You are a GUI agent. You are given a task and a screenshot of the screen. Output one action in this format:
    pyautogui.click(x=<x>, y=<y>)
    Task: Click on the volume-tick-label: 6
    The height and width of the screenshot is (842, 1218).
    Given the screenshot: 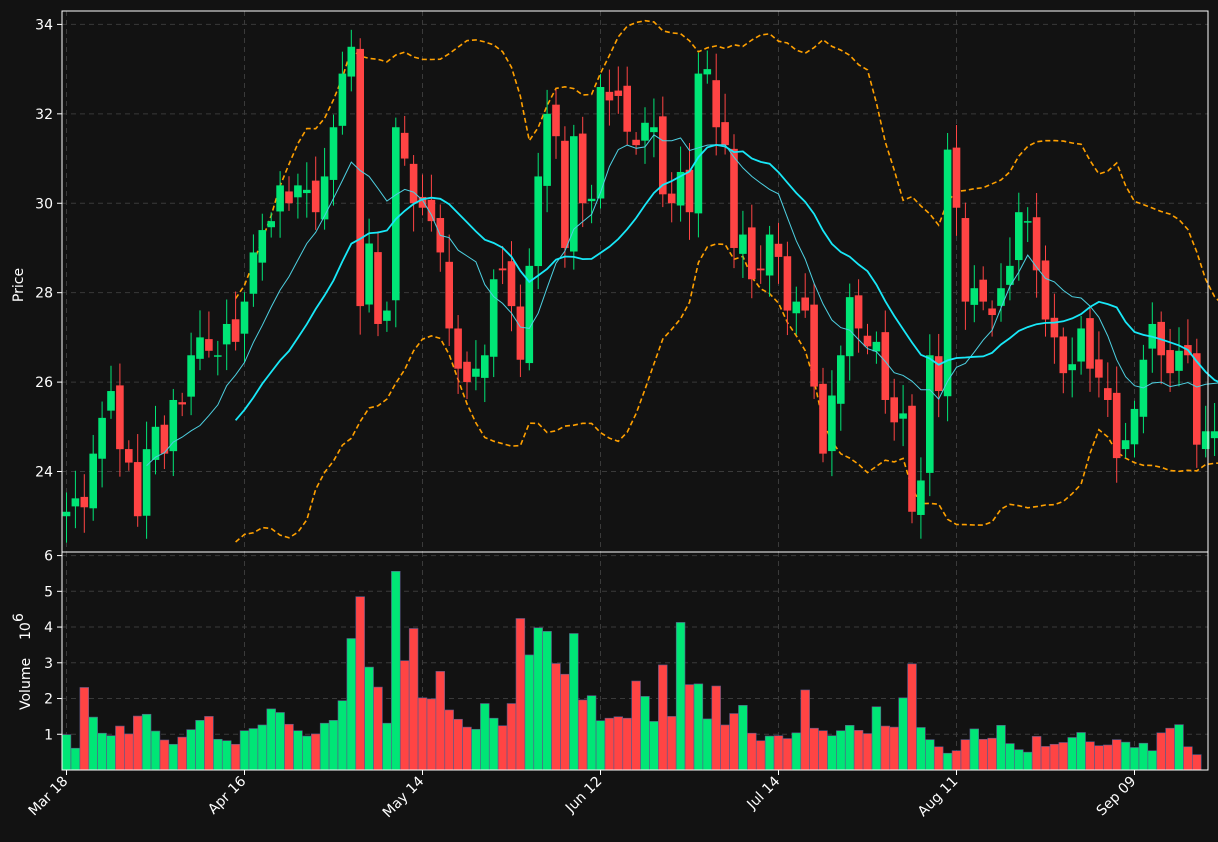 What is the action you would take?
    pyautogui.click(x=48, y=557)
    